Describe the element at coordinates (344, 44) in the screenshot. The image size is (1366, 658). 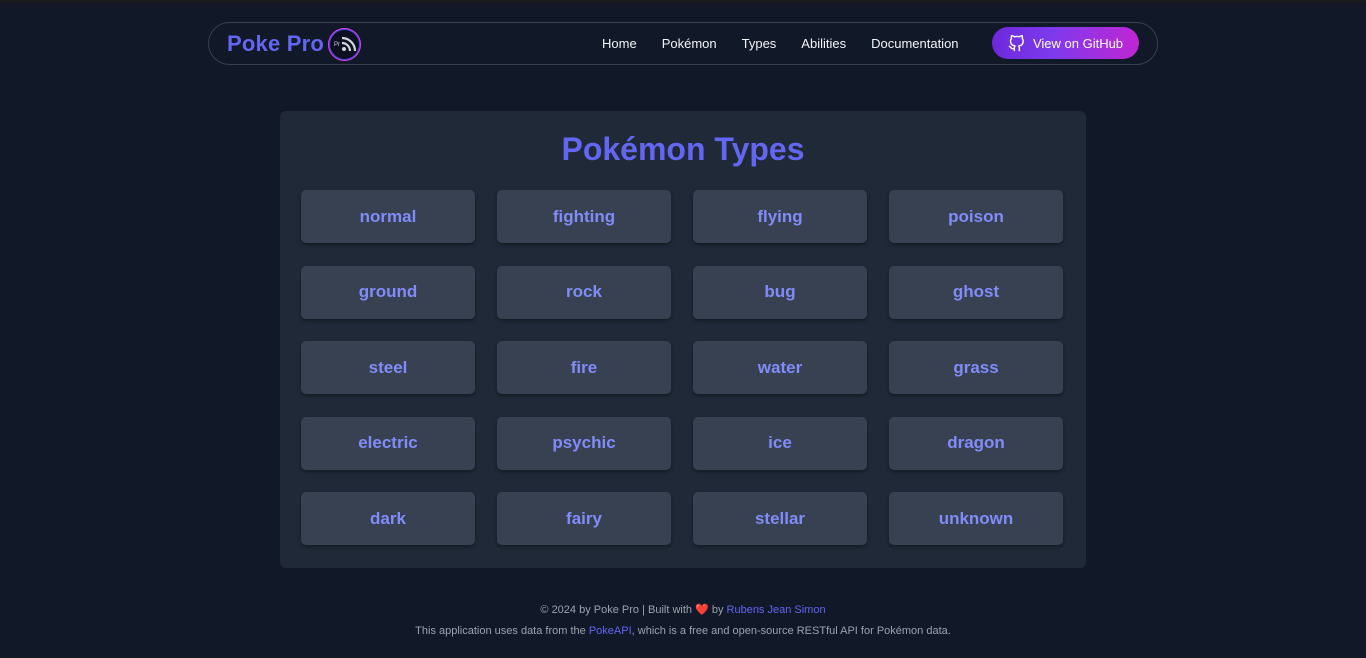
I see `rss-logo-icon: Pr` at that location.